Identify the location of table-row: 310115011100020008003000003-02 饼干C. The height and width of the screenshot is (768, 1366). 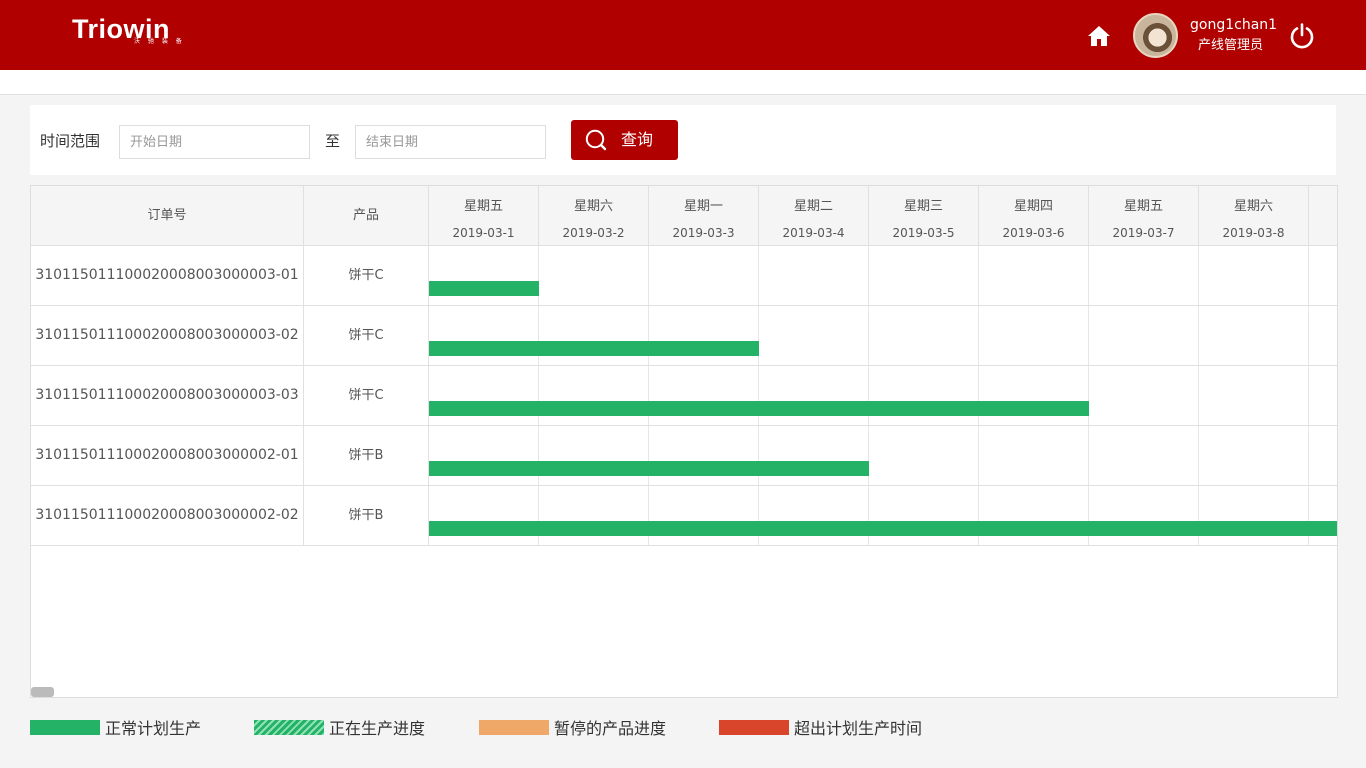
(684, 336).